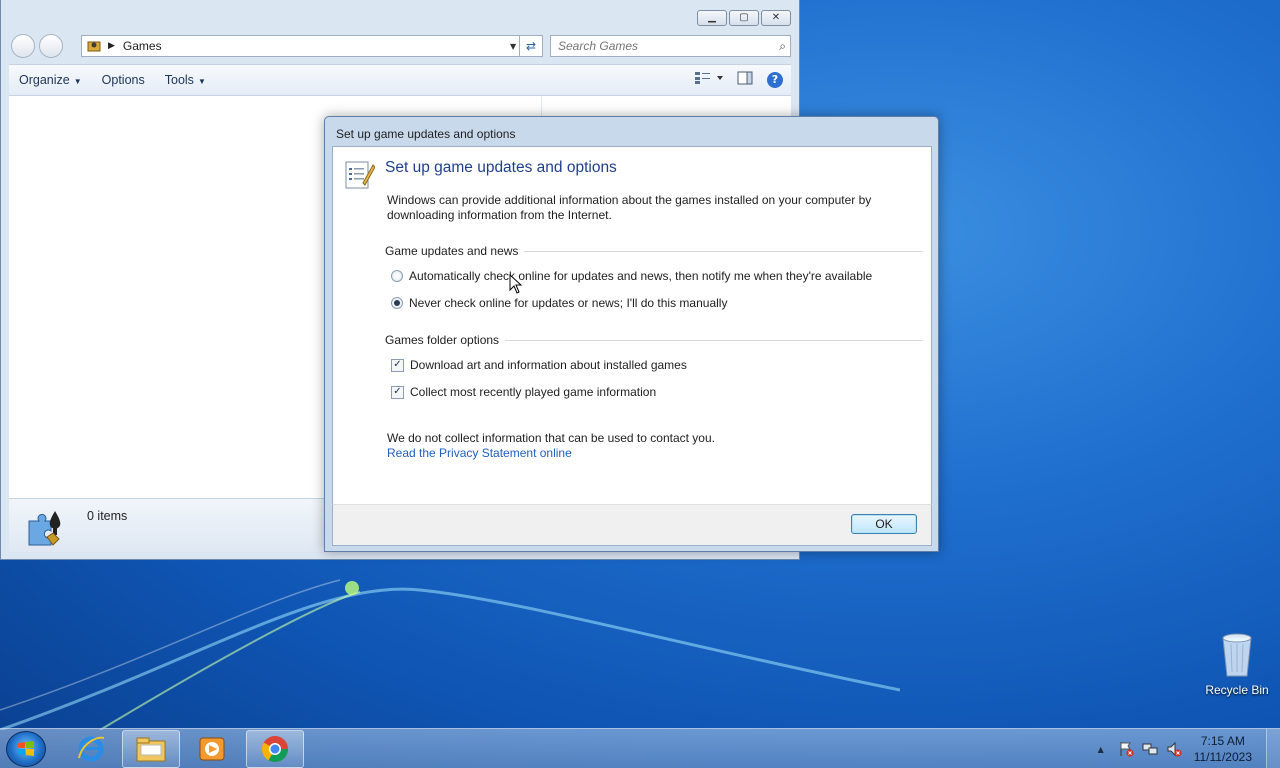 Image resolution: width=1280 pixels, height=768 pixels. I want to click on item-count: 0 items, so click(107, 516).